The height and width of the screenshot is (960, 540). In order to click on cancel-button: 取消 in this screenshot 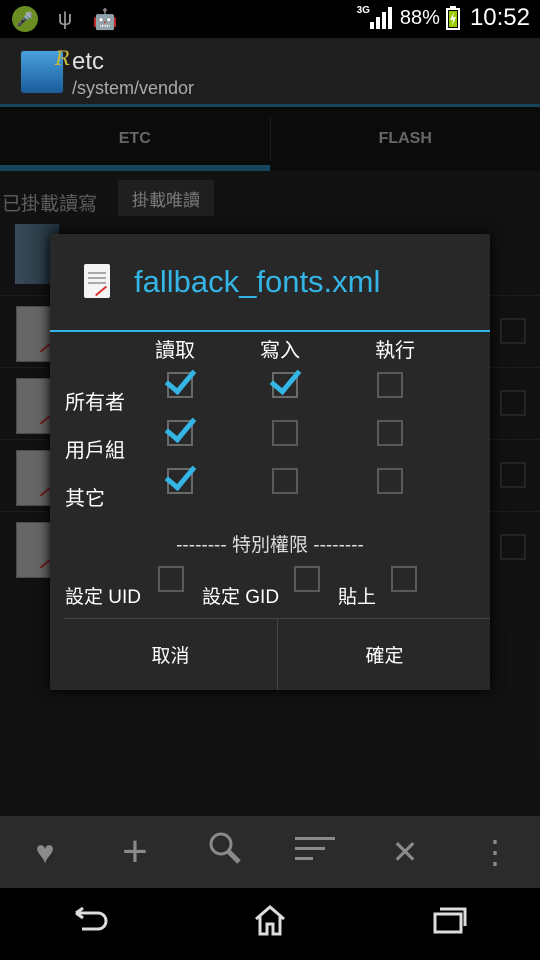, I will do `click(170, 654)`.